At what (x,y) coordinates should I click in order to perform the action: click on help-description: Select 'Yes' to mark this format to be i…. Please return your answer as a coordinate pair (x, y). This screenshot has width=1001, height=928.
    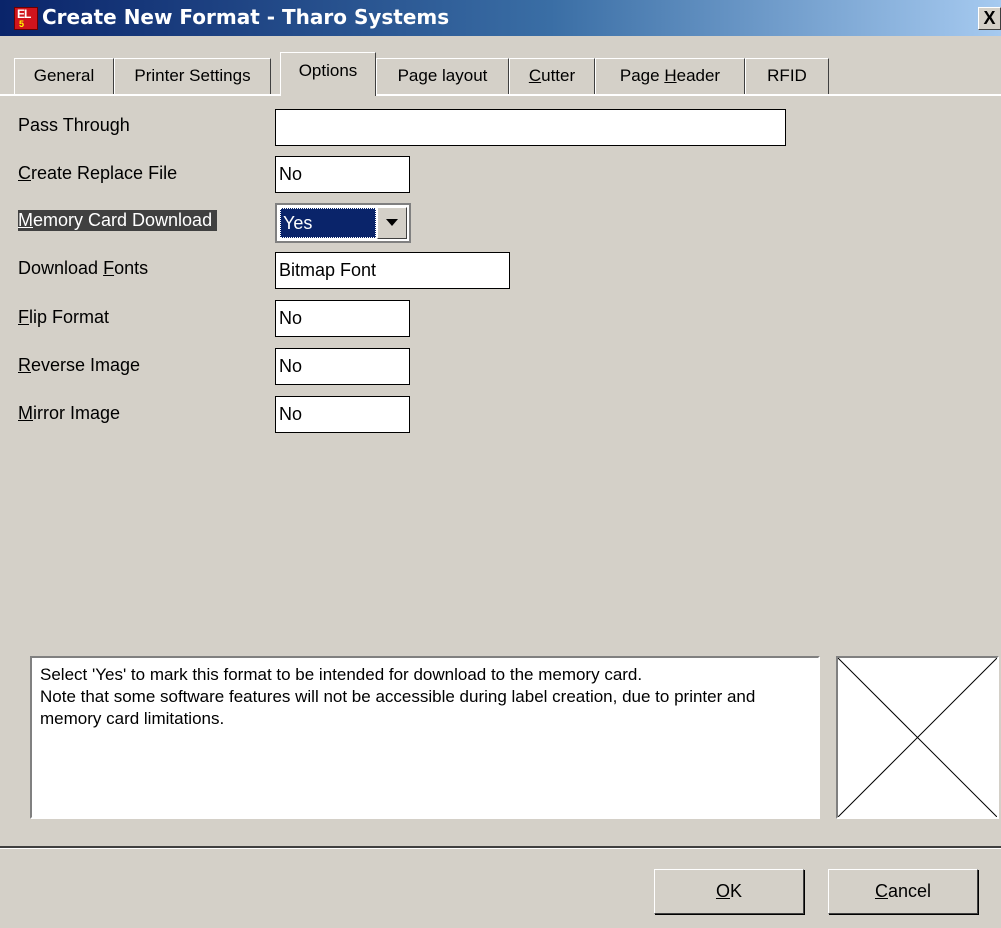
    Looking at the image, I should click on (425, 737).